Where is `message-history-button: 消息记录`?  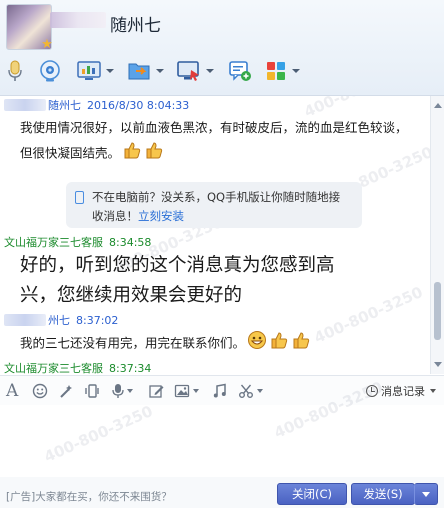
message-history-button: 消息记录 is located at coordinates (401, 391).